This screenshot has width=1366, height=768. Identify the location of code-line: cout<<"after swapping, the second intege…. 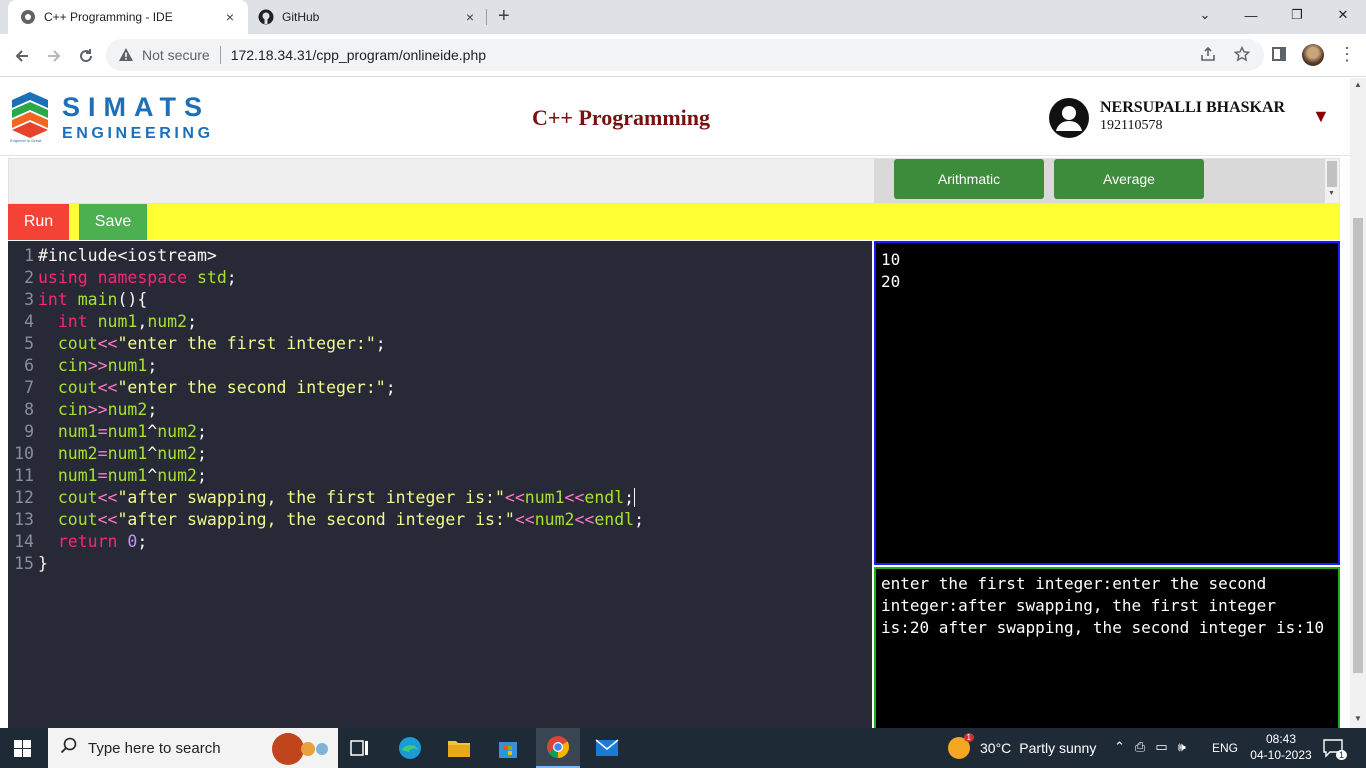
(341, 519).